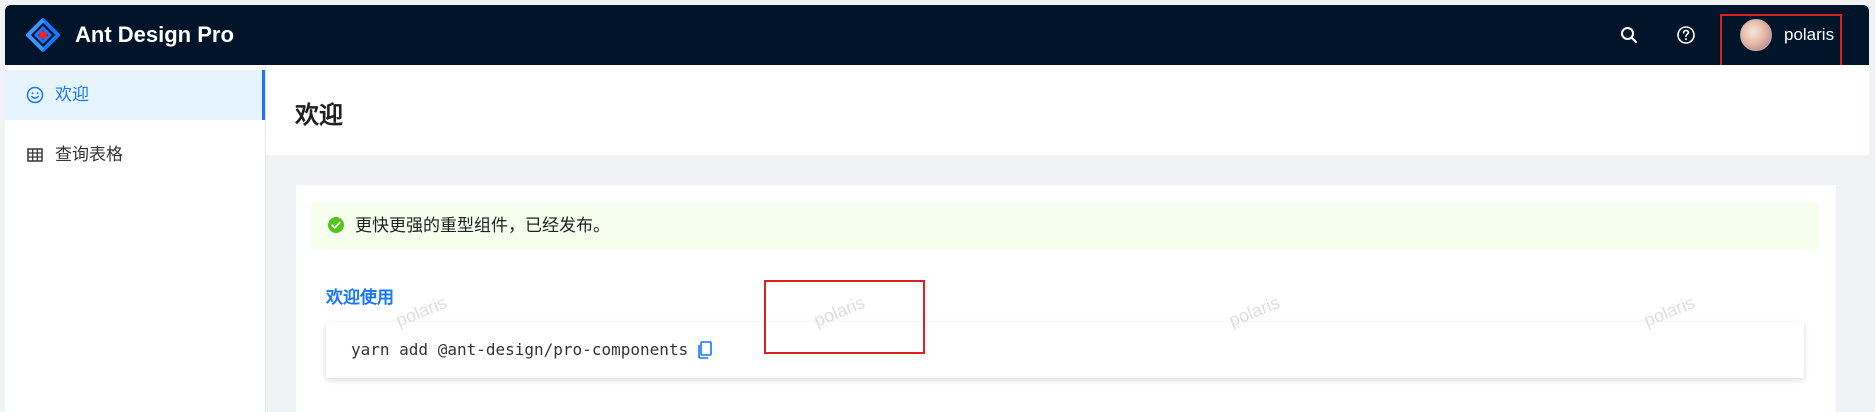  What do you see at coordinates (482, 225) in the screenshot?
I see `alert-message: 更快更强的重型组件，已经发布。` at bounding box center [482, 225].